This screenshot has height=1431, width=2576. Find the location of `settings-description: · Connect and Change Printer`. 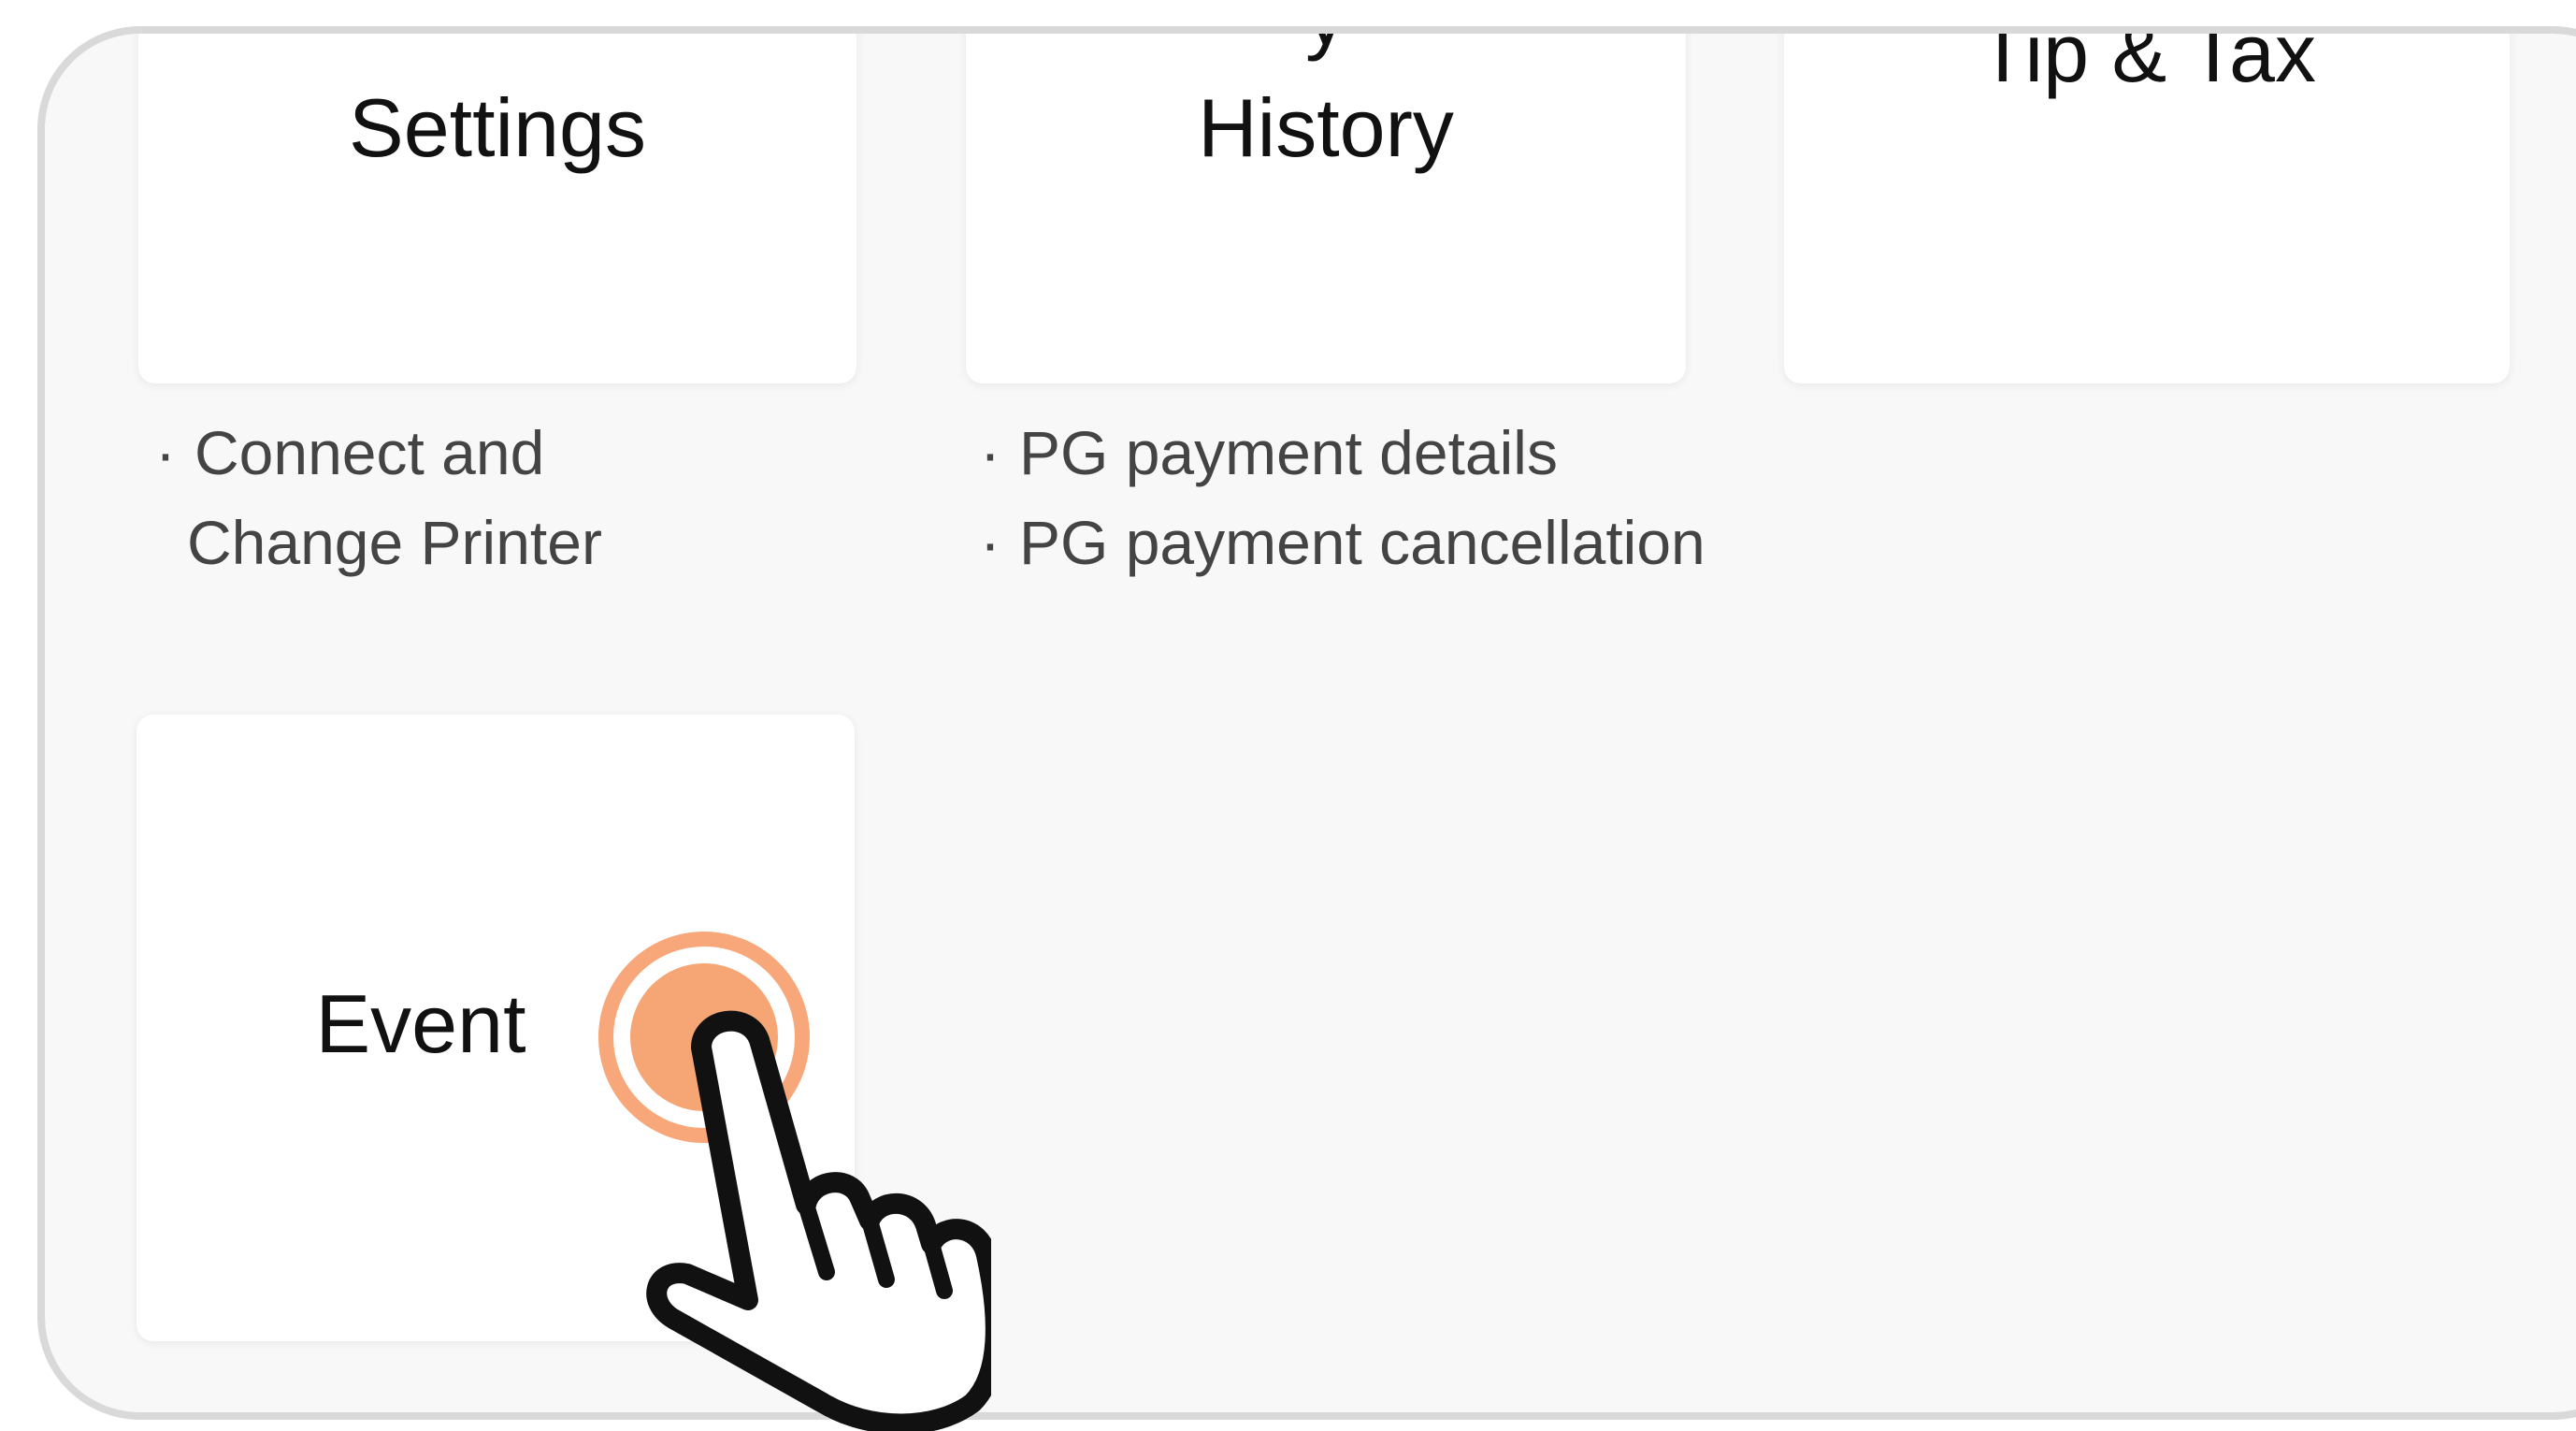

settings-description: · Connect and Change Printer is located at coordinates (379, 497).